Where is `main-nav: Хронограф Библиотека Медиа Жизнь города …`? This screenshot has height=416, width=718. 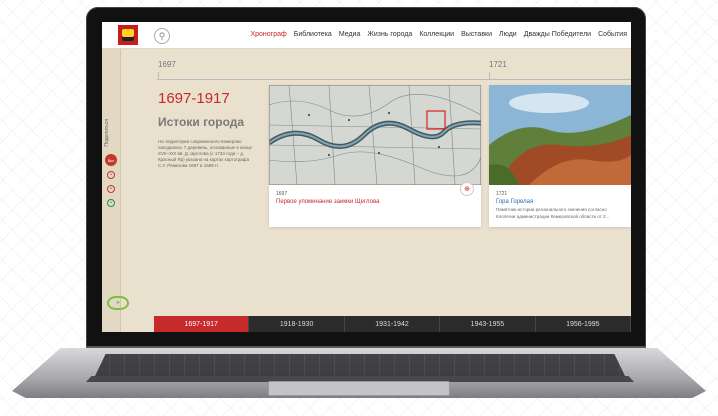 main-nav: Хронограф Библиотека Медиа Жизнь города … is located at coordinates (438, 34).